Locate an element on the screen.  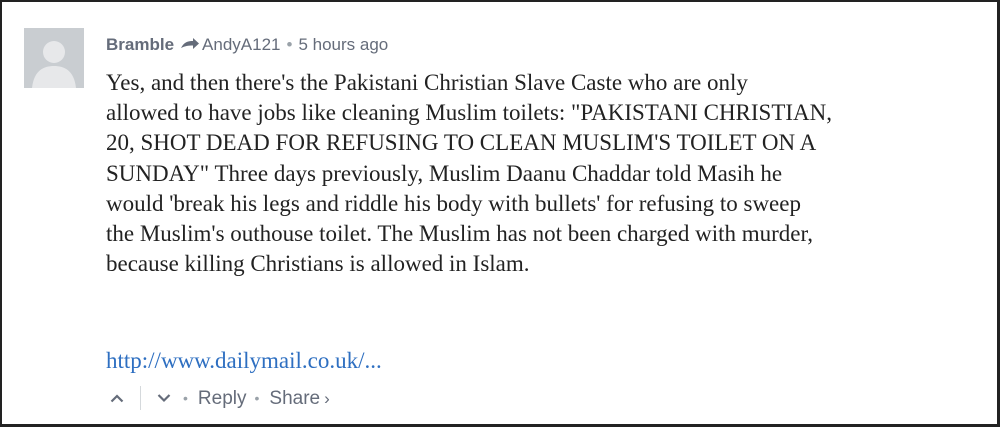
reply-button: Reply is located at coordinates (222, 398).